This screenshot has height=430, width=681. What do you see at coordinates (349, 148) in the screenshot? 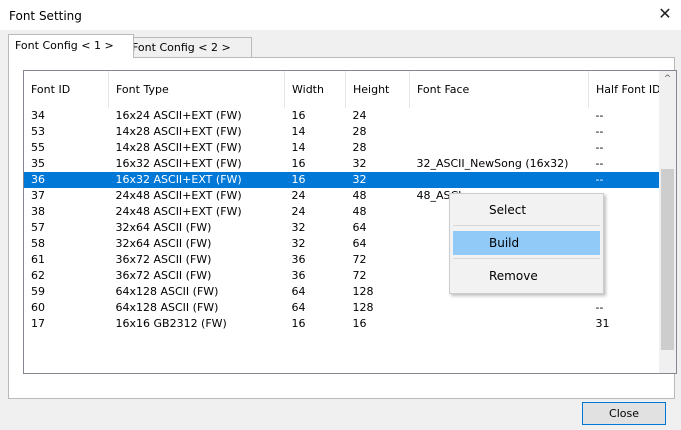
I see `table-row: 55 14x28 ASCII+EXT (FW) 14 28 --` at bounding box center [349, 148].